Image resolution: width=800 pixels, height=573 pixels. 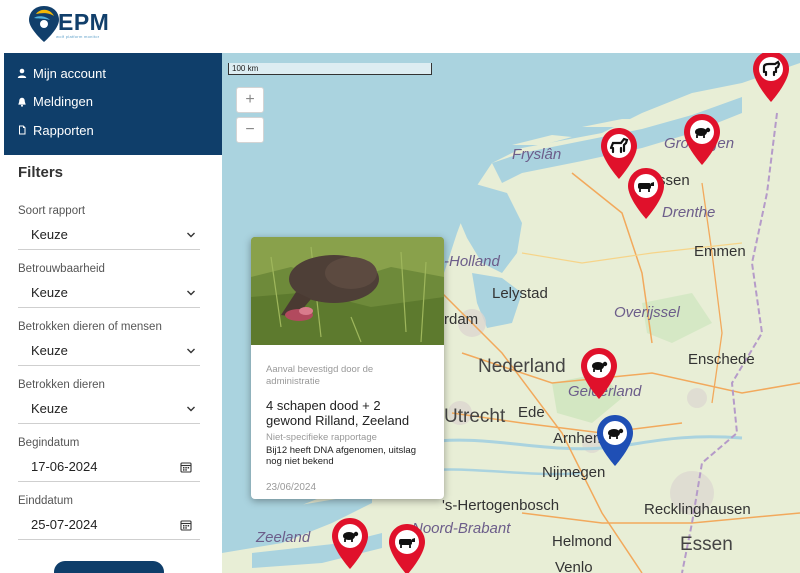 I want to click on end-date-input: 25-07-2024, so click(x=109, y=525).